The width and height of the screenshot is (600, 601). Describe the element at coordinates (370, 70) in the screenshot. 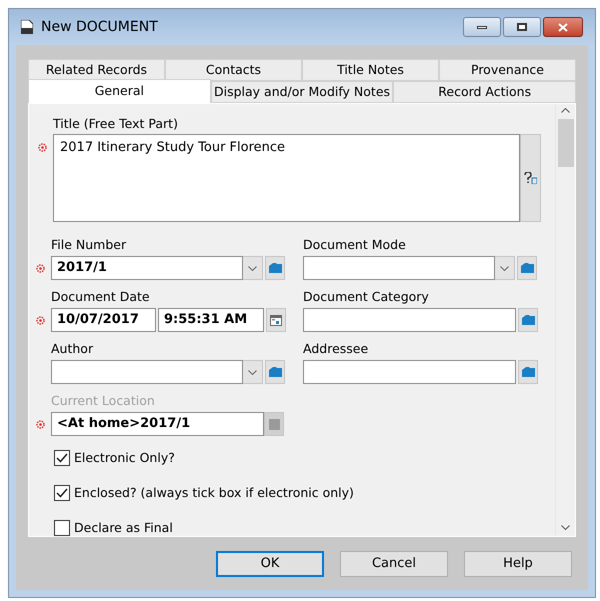

I see `tab: Title Notes` at that location.